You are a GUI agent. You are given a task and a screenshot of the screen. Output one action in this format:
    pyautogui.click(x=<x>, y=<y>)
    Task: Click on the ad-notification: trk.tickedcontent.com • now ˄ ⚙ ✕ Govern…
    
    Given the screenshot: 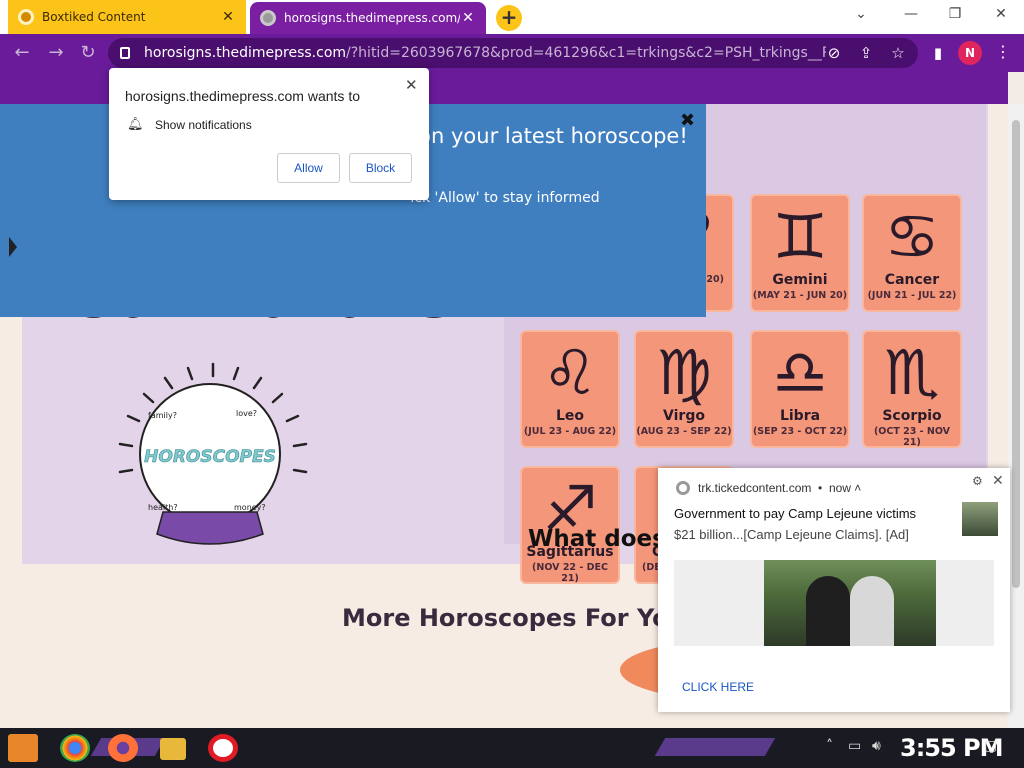 What is the action you would take?
    pyautogui.click(x=834, y=590)
    